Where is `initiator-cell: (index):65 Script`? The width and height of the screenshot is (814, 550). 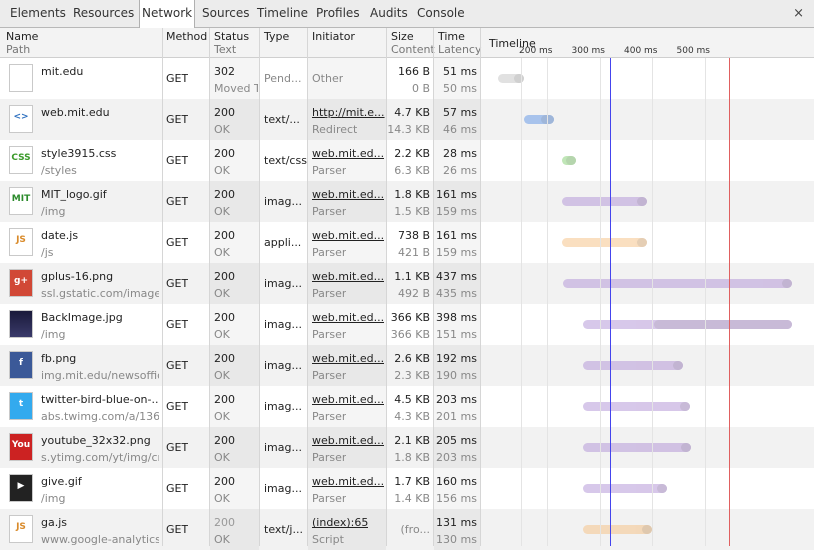 initiator-cell: (index):65 Script is located at coordinates (347, 529).